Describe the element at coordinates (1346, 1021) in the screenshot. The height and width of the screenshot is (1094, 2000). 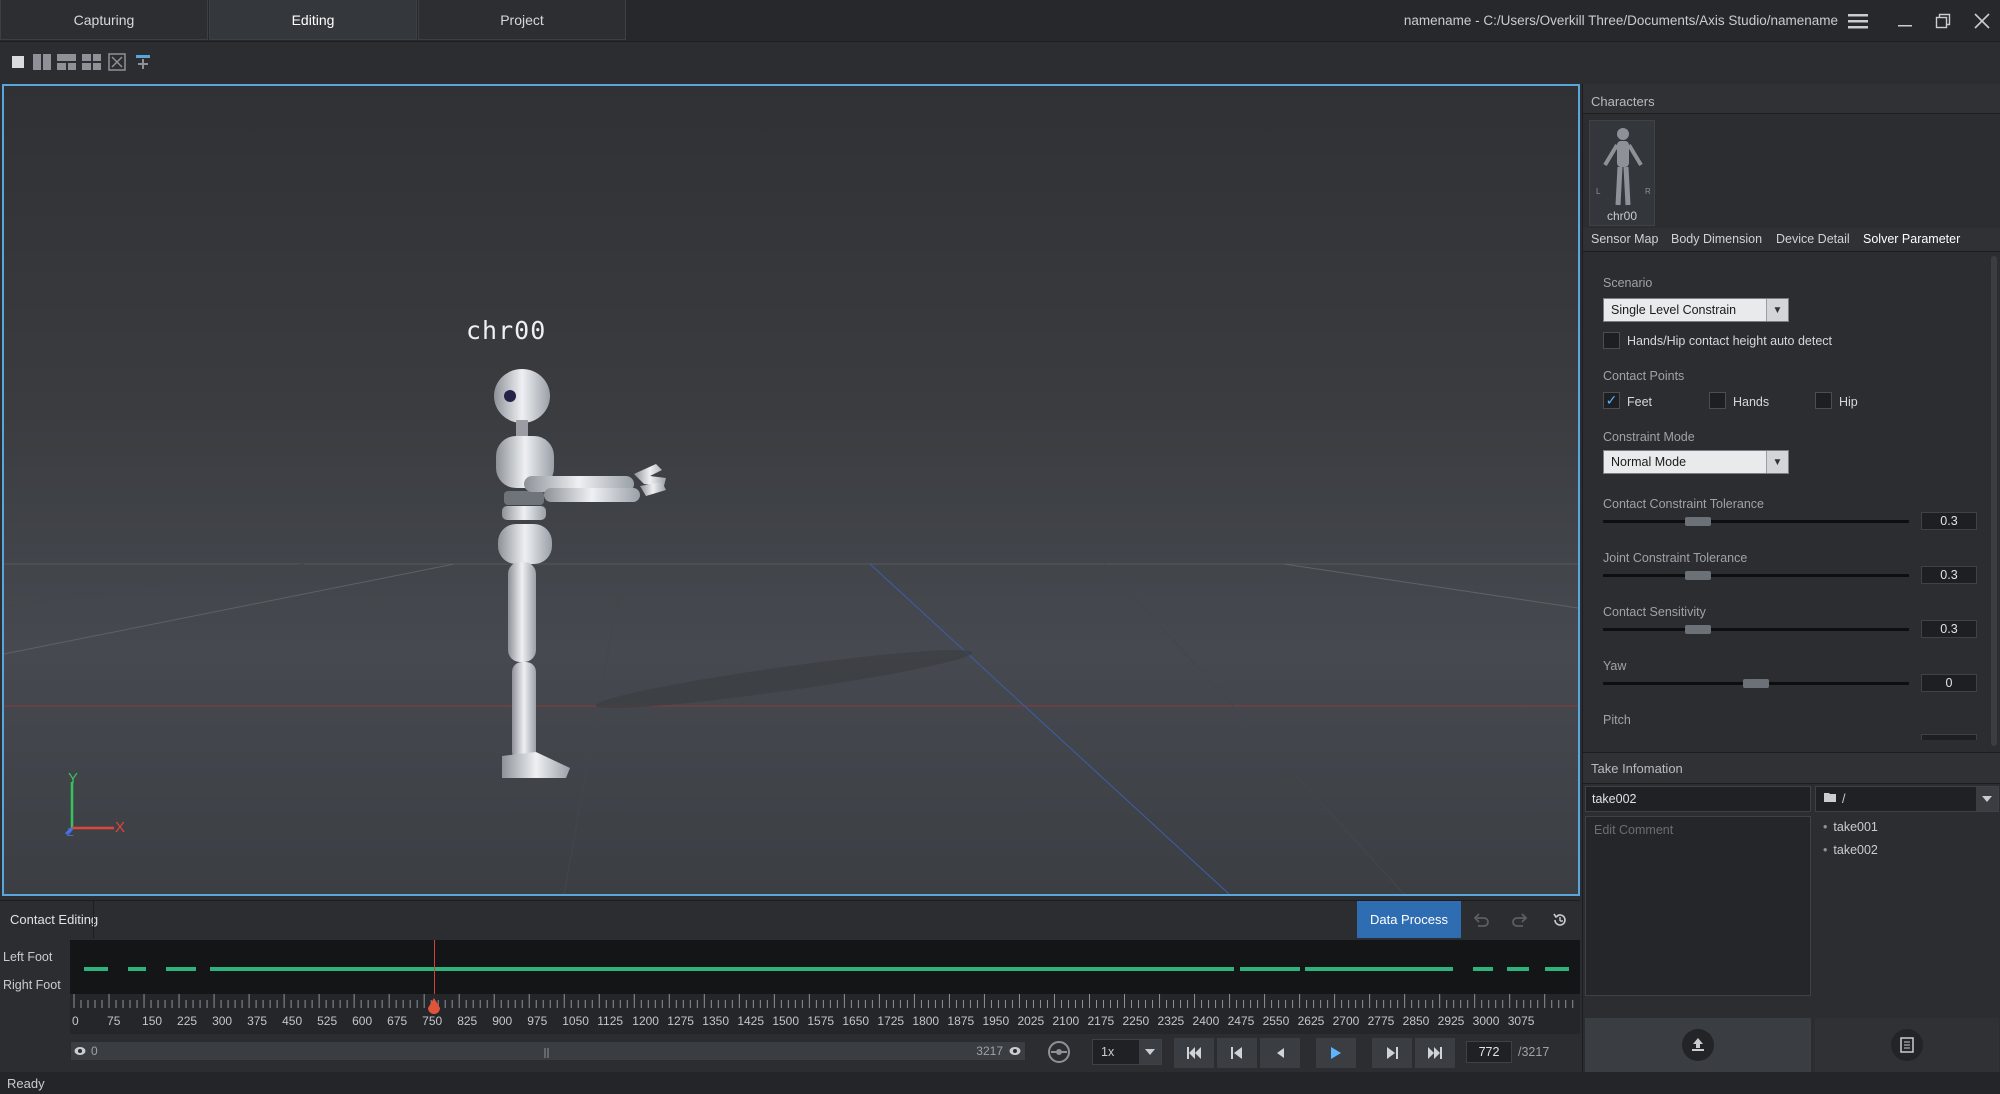
I see `ruler-tick-label: 2700` at that location.